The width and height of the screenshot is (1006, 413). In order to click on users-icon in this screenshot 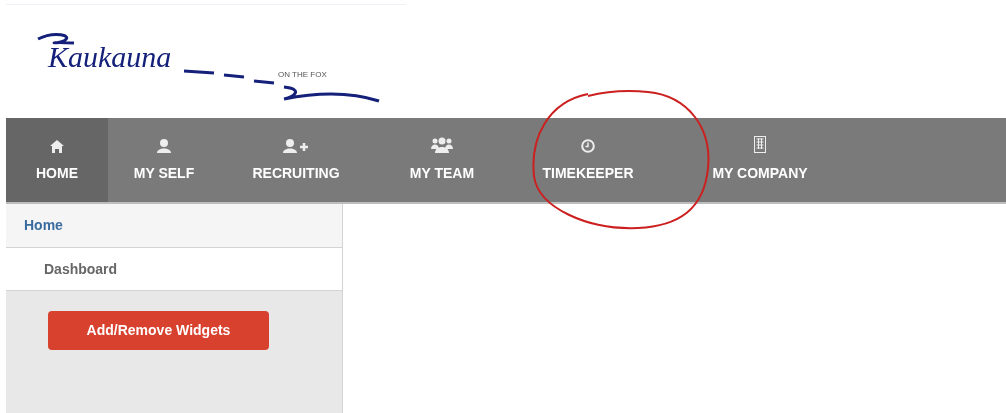, I will do `click(442, 145)`.